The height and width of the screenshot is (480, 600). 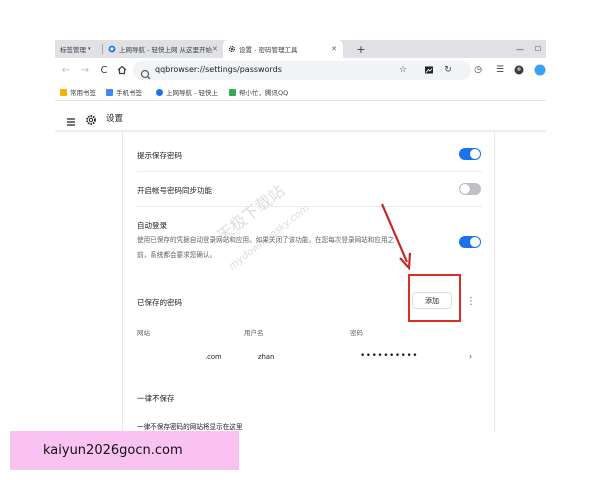 What do you see at coordinates (104, 70) in the screenshot?
I see `reload-icon: C` at bounding box center [104, 70].